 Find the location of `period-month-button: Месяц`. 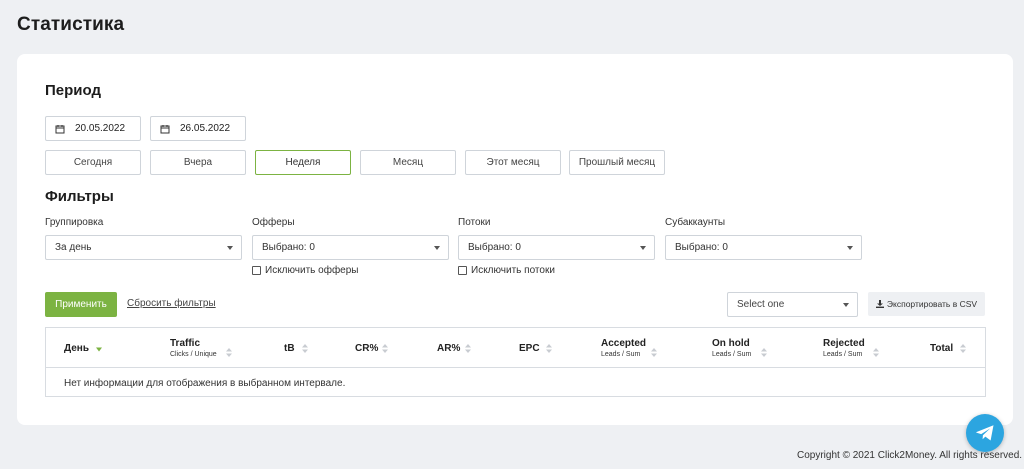

period-month-button: Месяц is located at coordinates (408, 162).